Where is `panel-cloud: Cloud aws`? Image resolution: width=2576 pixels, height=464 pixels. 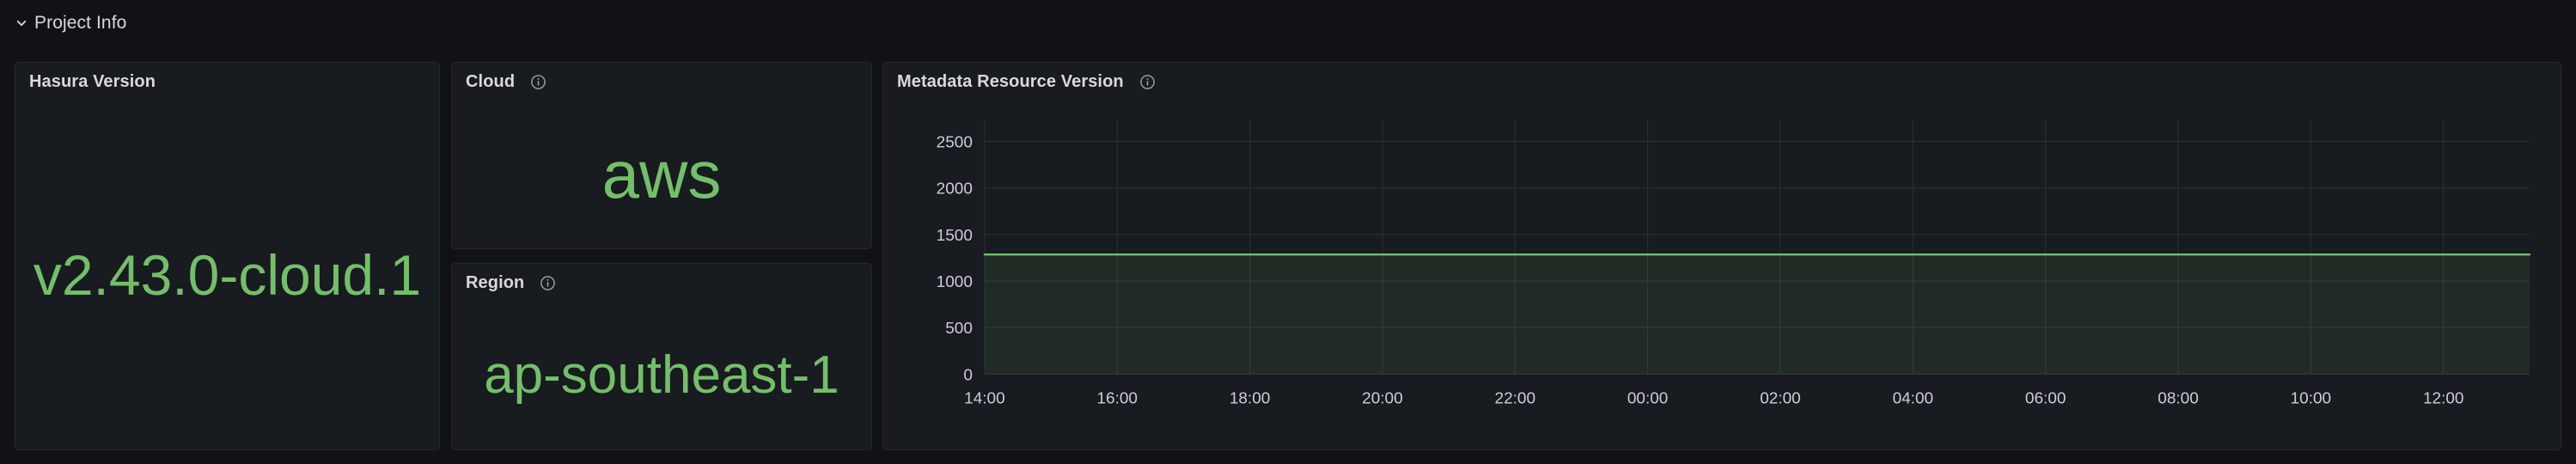 panel-cloud: Cloud aws is located at coordinates (661, 155).